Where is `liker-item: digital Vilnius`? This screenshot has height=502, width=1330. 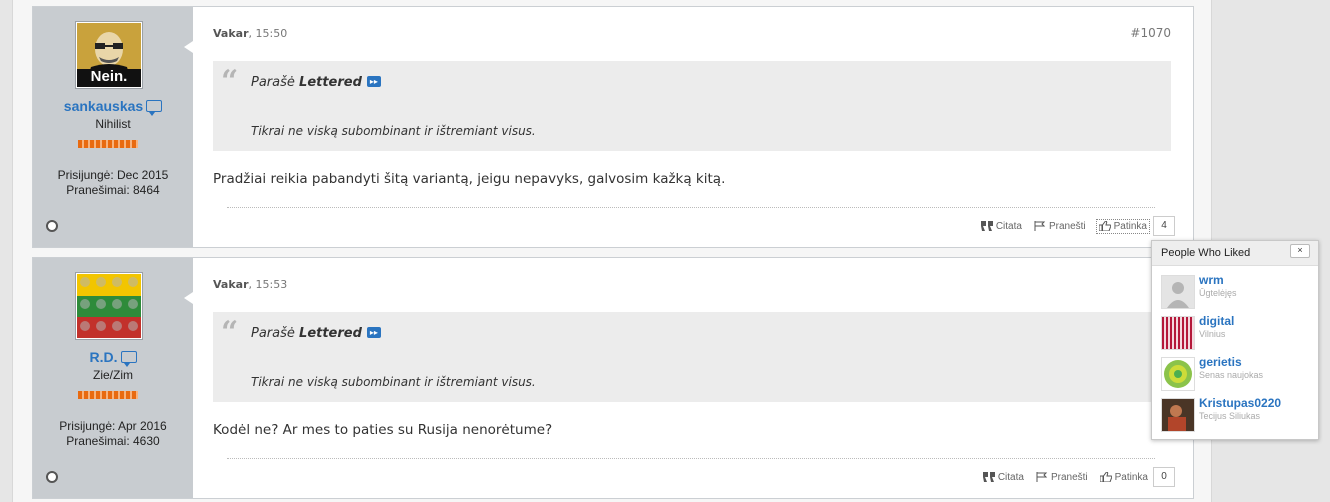 liker-item: digital Vilnius is located at coordinates (1236, 332).